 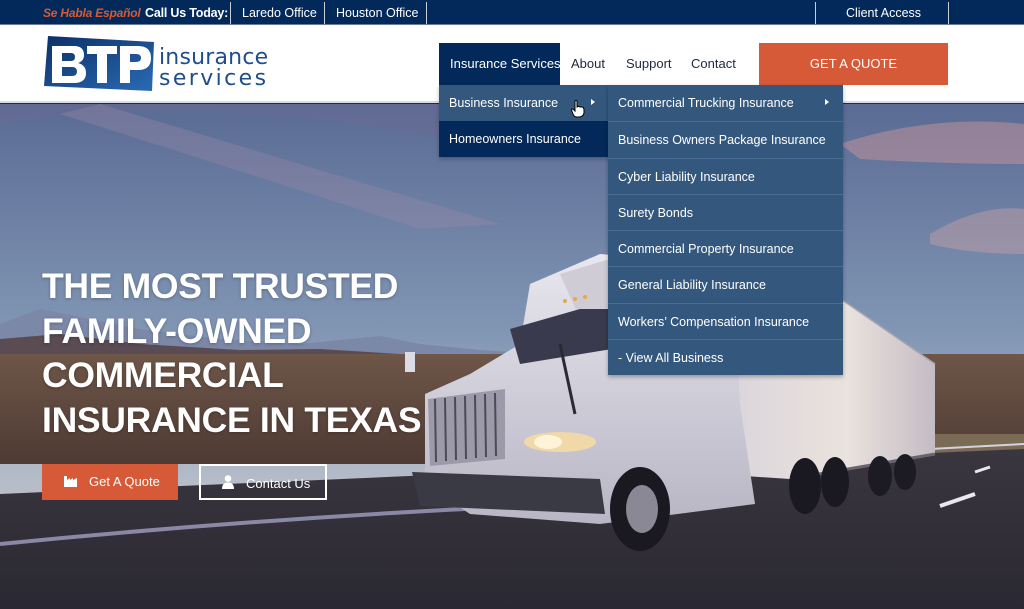 What do you see at coordinates (725, 356) in the screenshot?
I see `menu-item-view-all-business: - View All Business` at bounding box center [725, 356].